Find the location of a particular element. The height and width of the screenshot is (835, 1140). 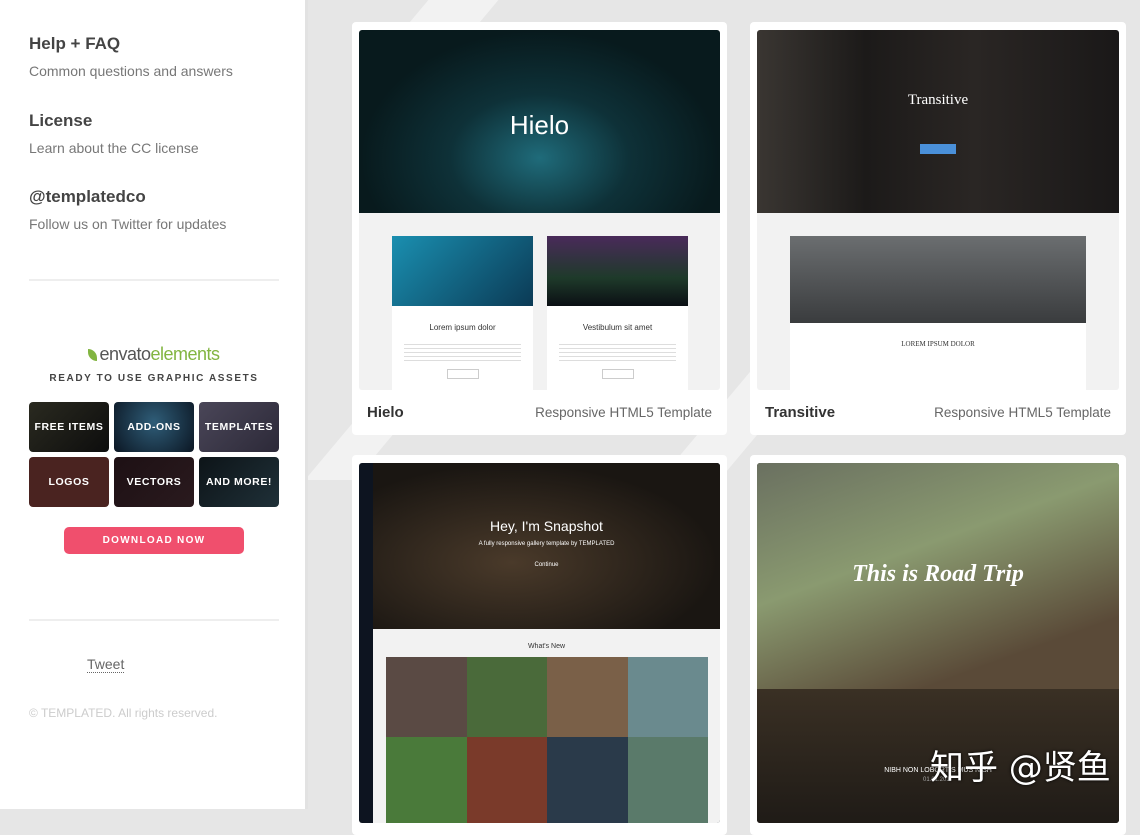

hero-title: This is Road Trip is located at coordinates (938, 574).